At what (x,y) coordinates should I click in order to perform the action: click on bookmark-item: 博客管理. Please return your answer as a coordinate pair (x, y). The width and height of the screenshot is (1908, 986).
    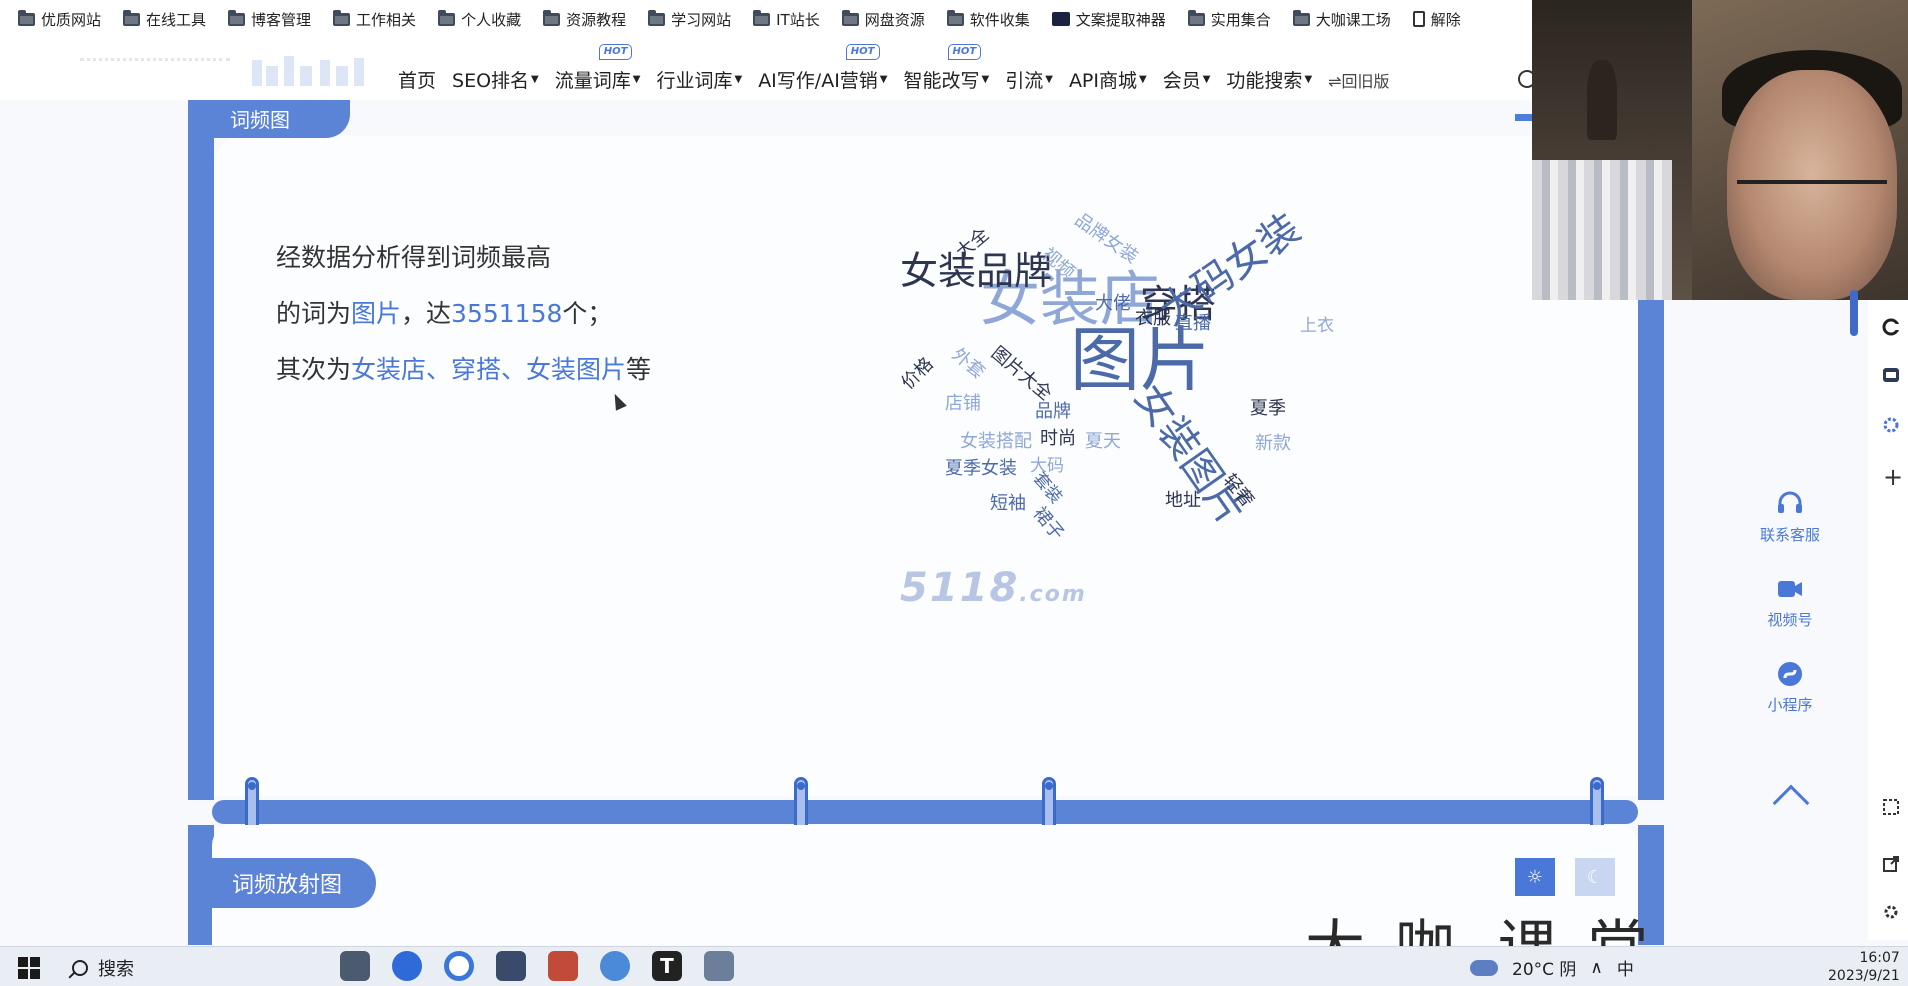
    Looking at the image, I should click on (269, 19).